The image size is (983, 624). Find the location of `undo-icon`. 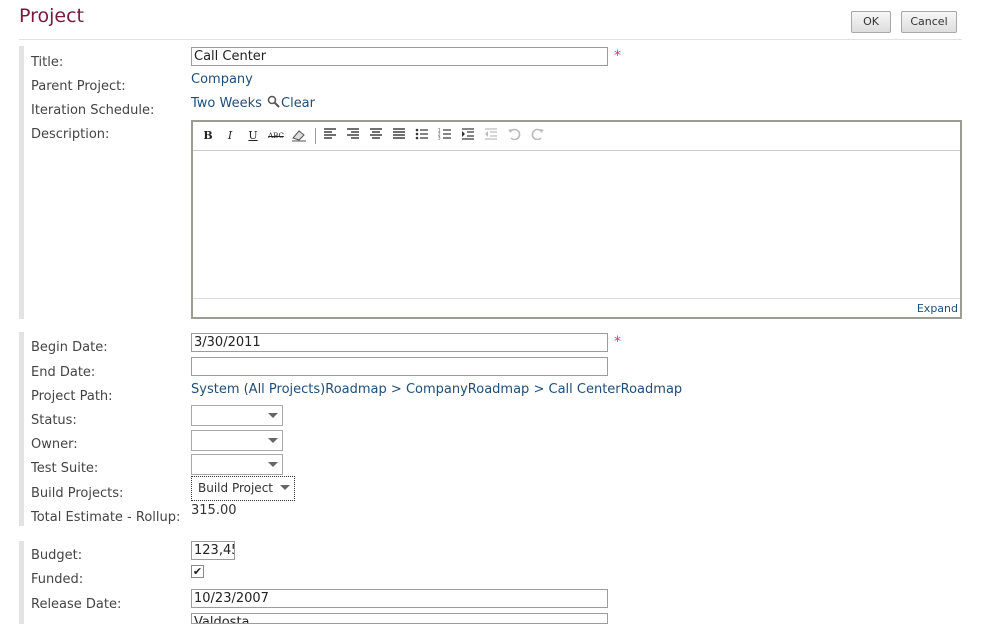

undo-icon is located at coordinates (514, 136).